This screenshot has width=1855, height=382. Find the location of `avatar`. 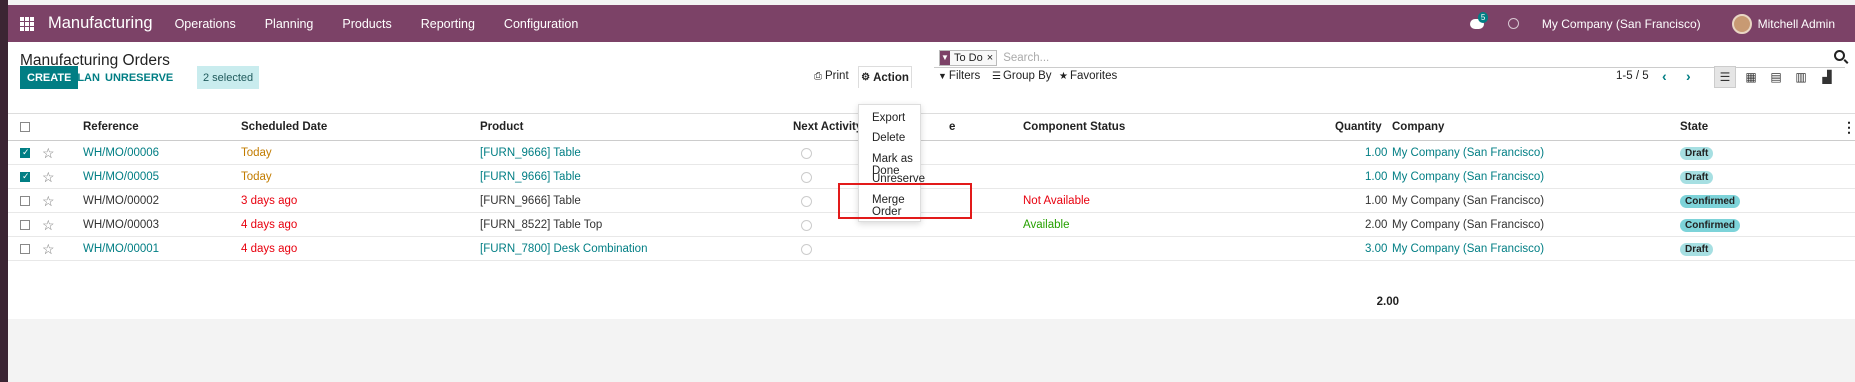

avatar is located at coordinates (1741, 23).